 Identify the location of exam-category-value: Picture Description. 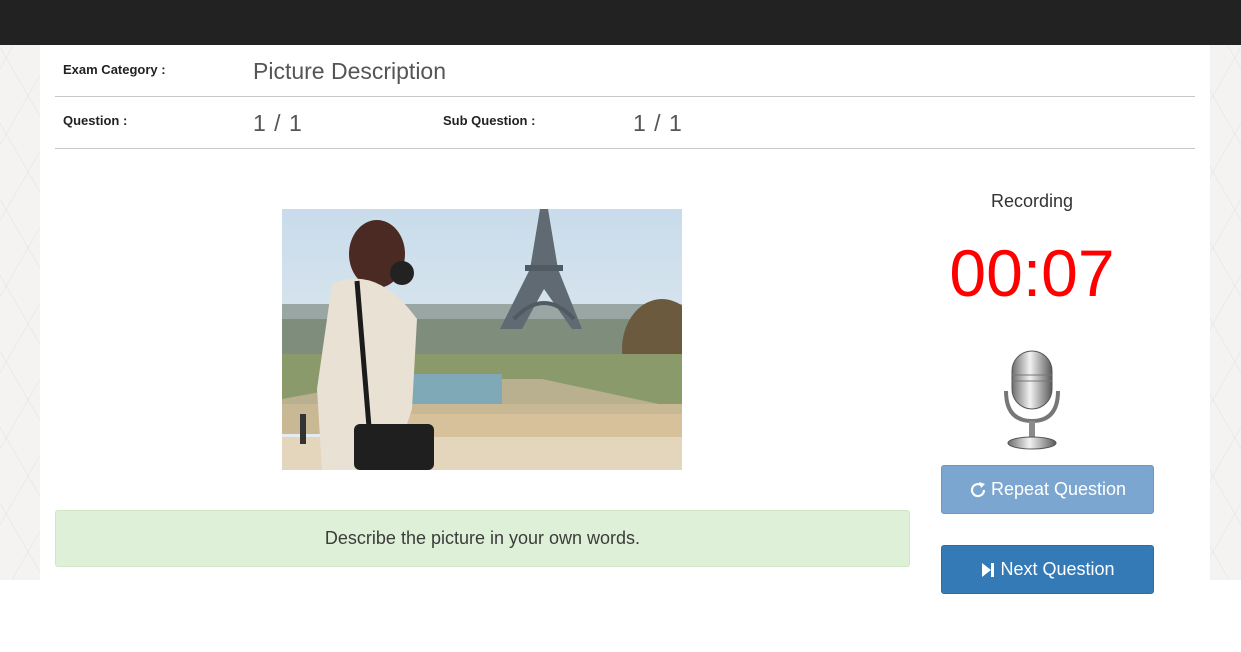
(350, 71).